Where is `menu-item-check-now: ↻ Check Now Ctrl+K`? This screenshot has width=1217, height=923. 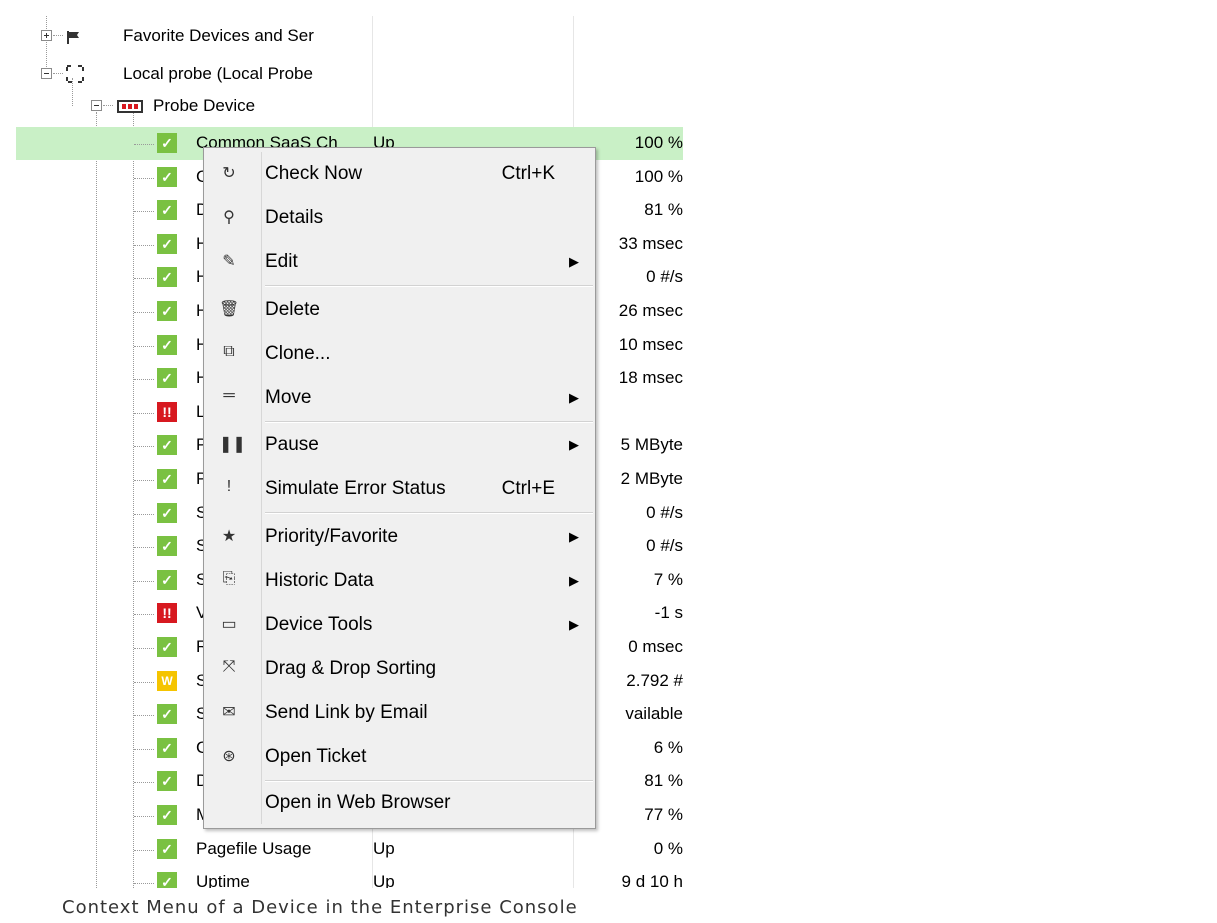
menu-item-check-now: ↻ Check Now Ctrl+K is located at coordinates (399, 175).